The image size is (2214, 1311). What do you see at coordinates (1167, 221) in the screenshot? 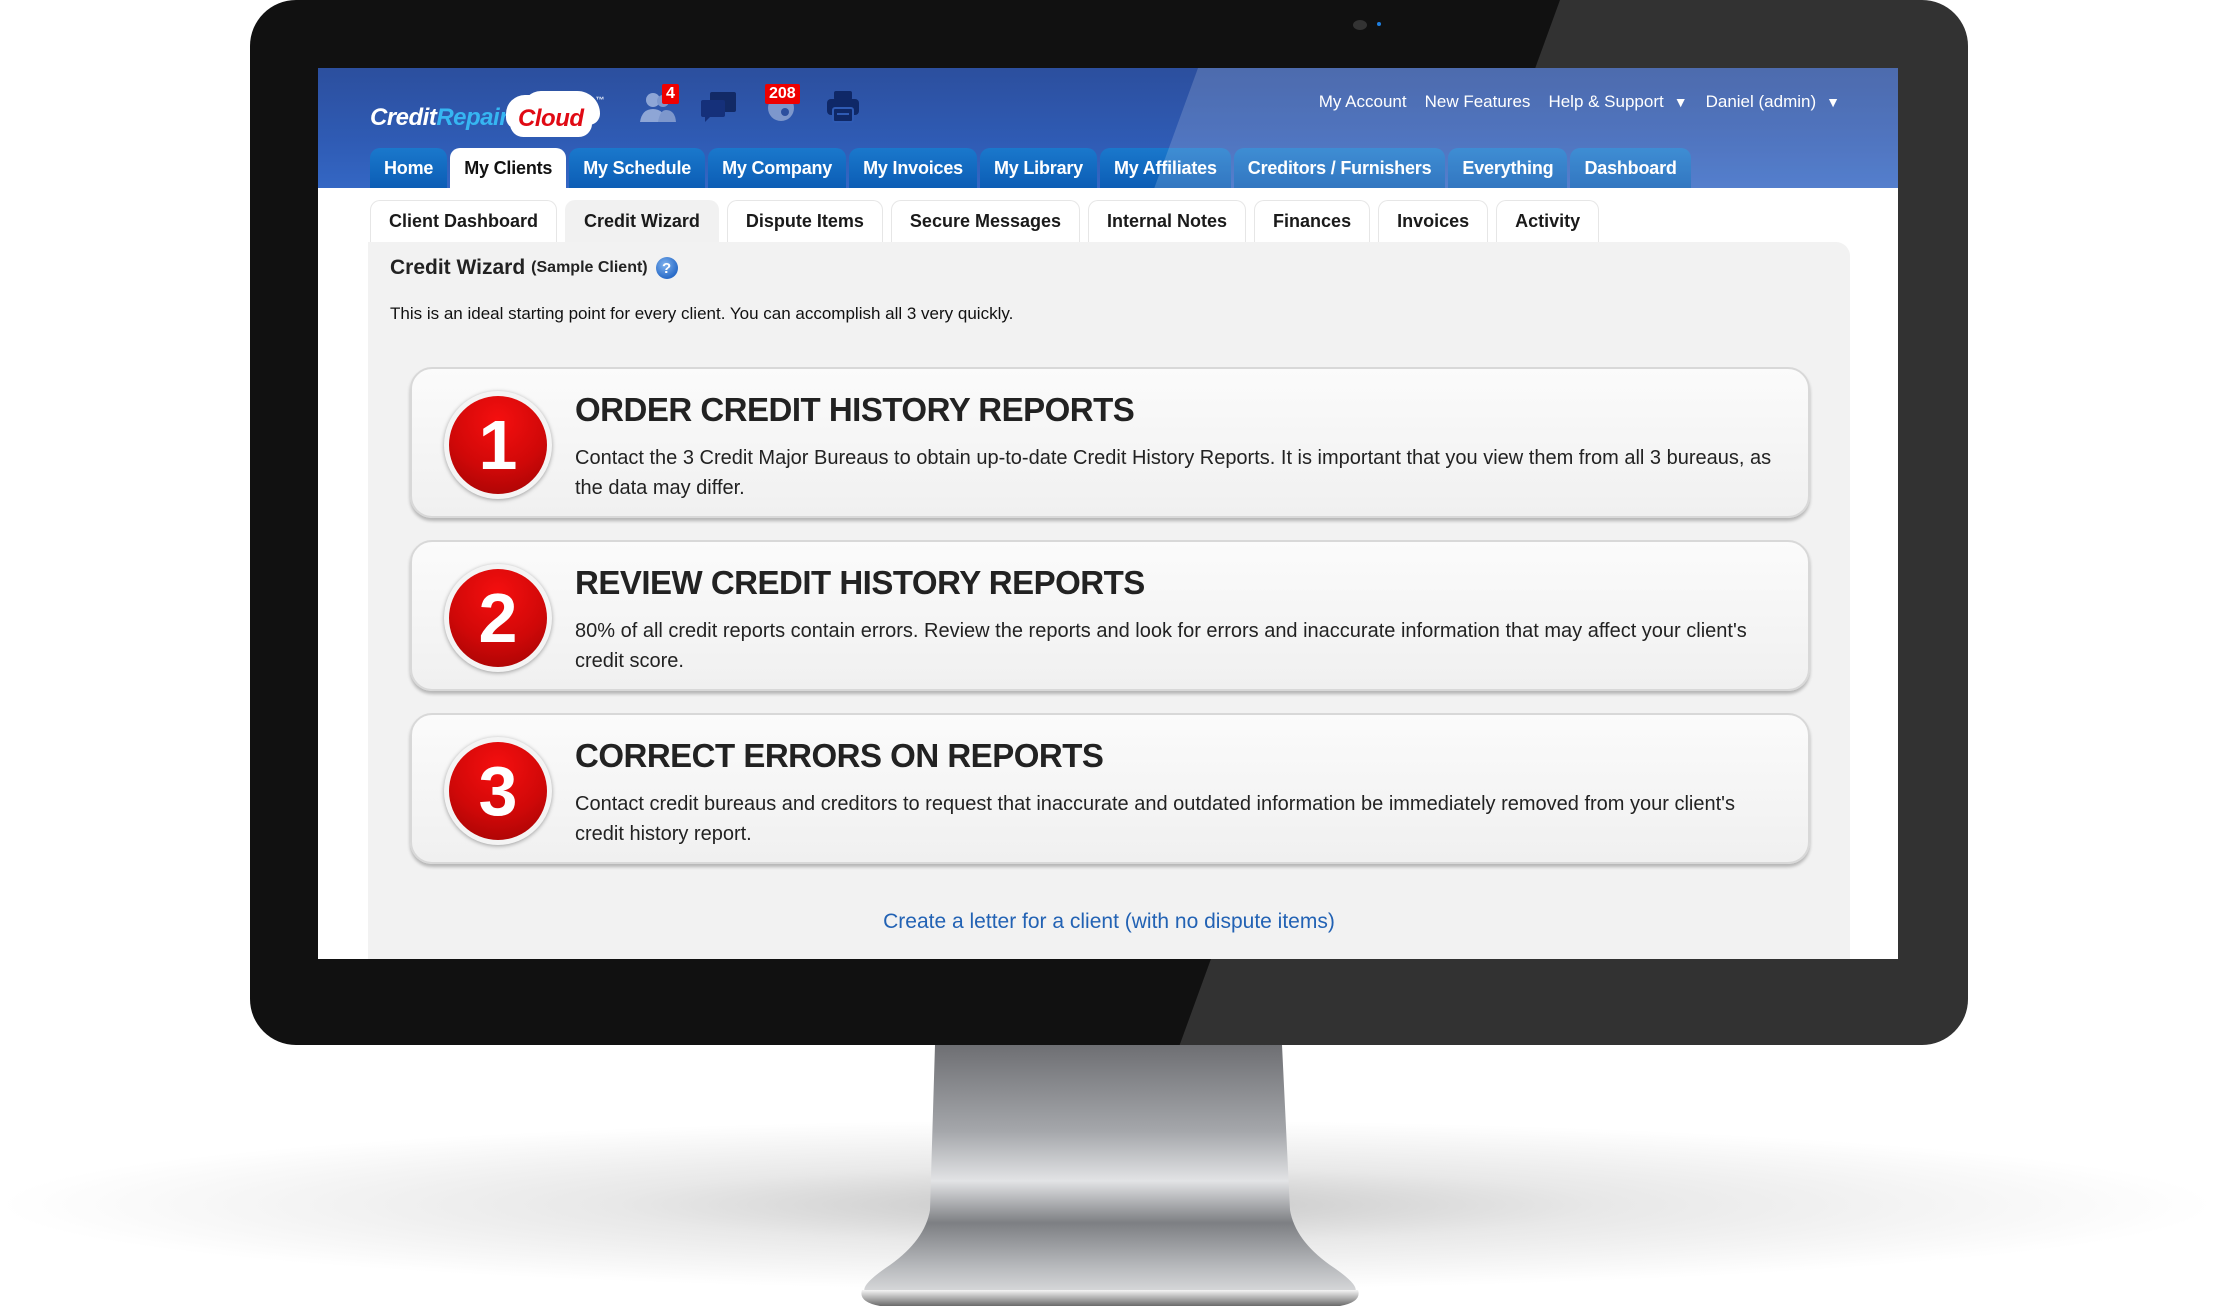
I see `subtab-internal-notes: Internal Notes` at bounding box center [1167, 221].